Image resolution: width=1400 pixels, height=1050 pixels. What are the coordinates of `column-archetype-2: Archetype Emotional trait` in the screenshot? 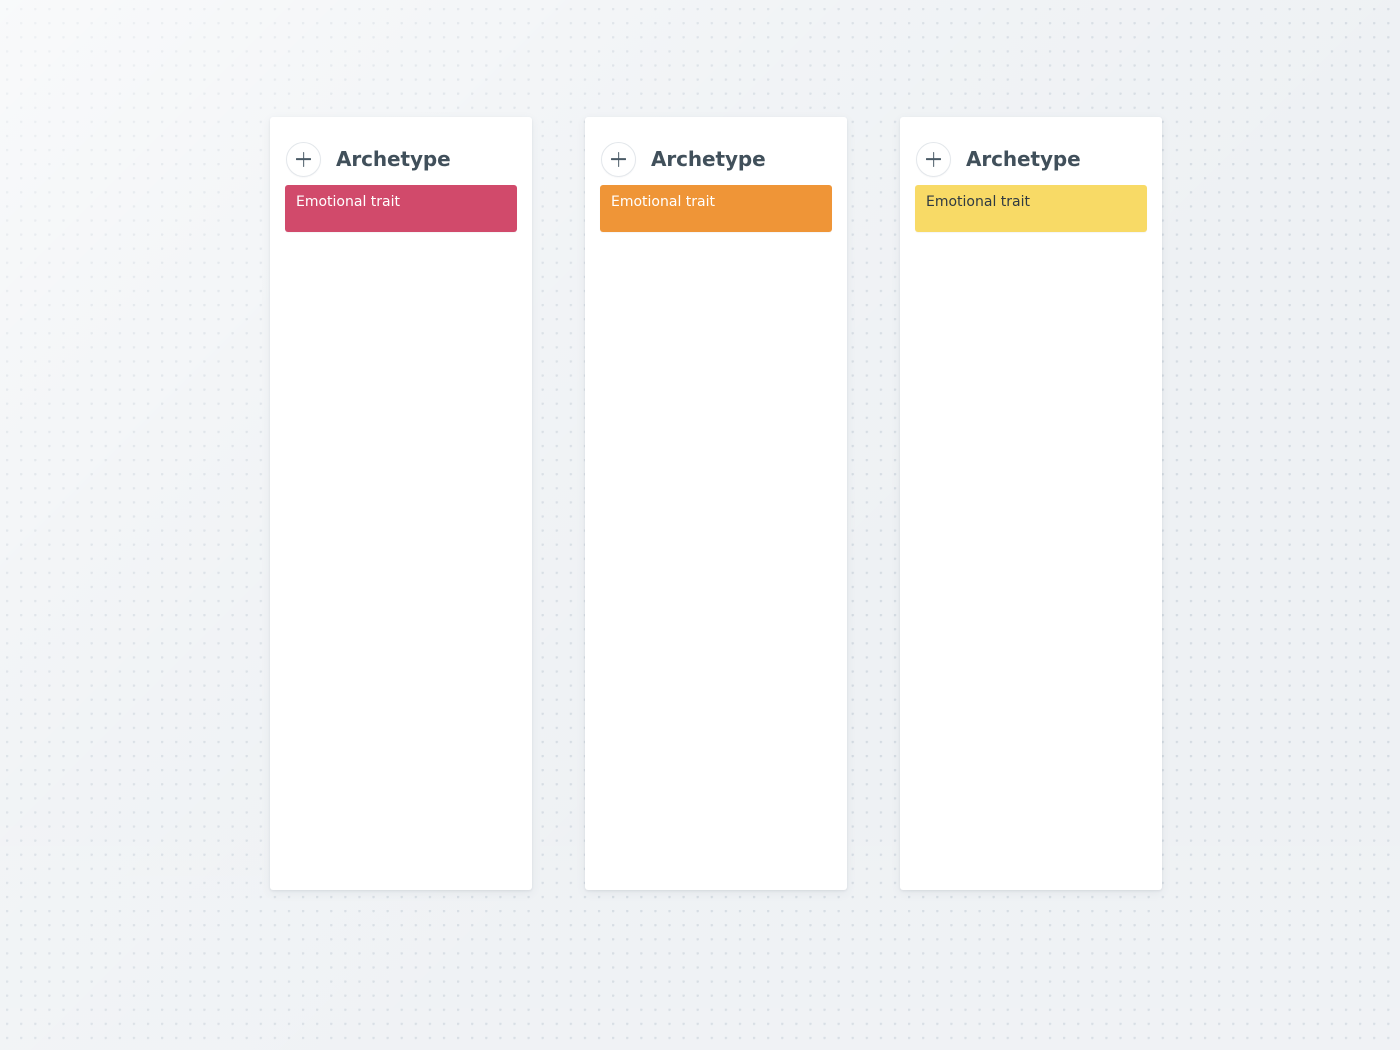 It's located at (716, 503).